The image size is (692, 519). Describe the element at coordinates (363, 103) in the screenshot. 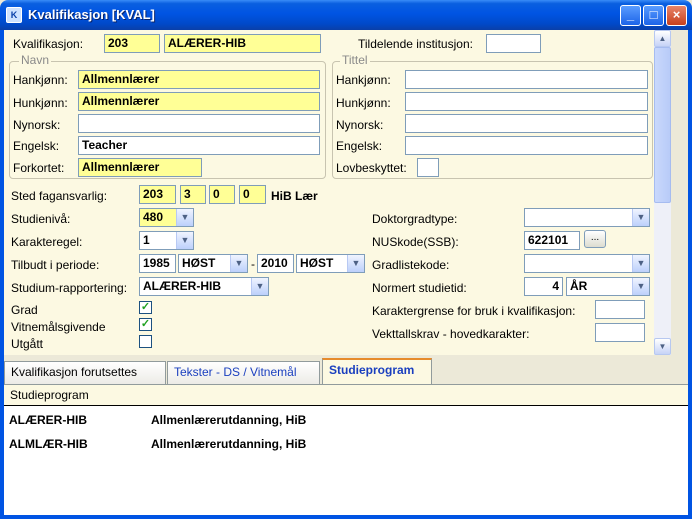

I see `tittel-hunkjonn-label: Hunkjønn:` at that location.